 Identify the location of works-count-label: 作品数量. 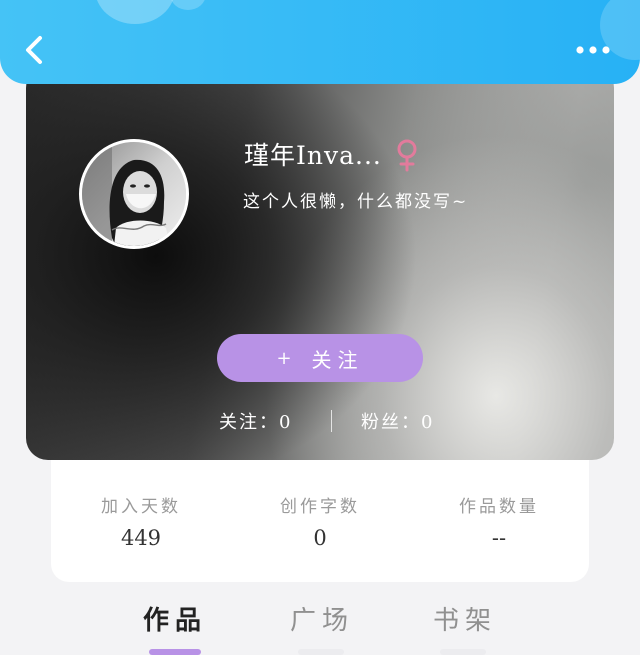
(499, 507).